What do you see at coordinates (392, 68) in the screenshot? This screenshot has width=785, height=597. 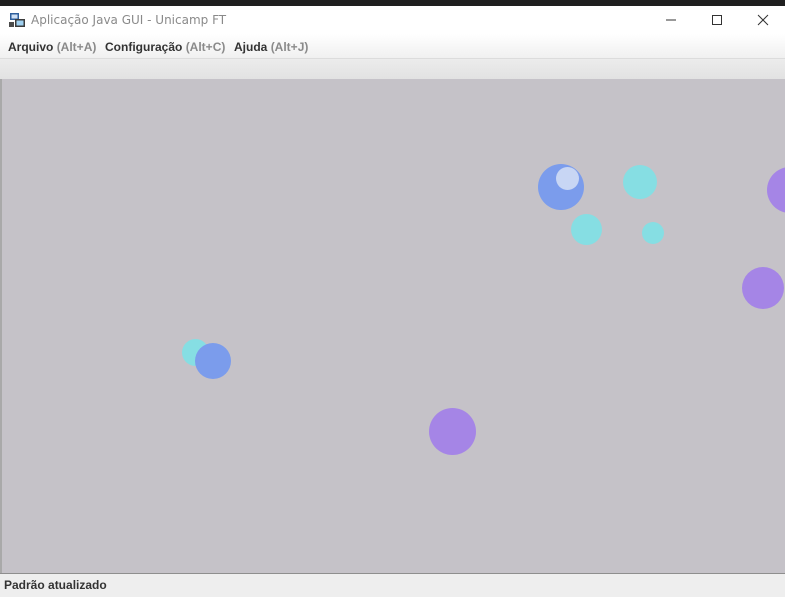 I see `toolbar` at bounding box center [392, 68].